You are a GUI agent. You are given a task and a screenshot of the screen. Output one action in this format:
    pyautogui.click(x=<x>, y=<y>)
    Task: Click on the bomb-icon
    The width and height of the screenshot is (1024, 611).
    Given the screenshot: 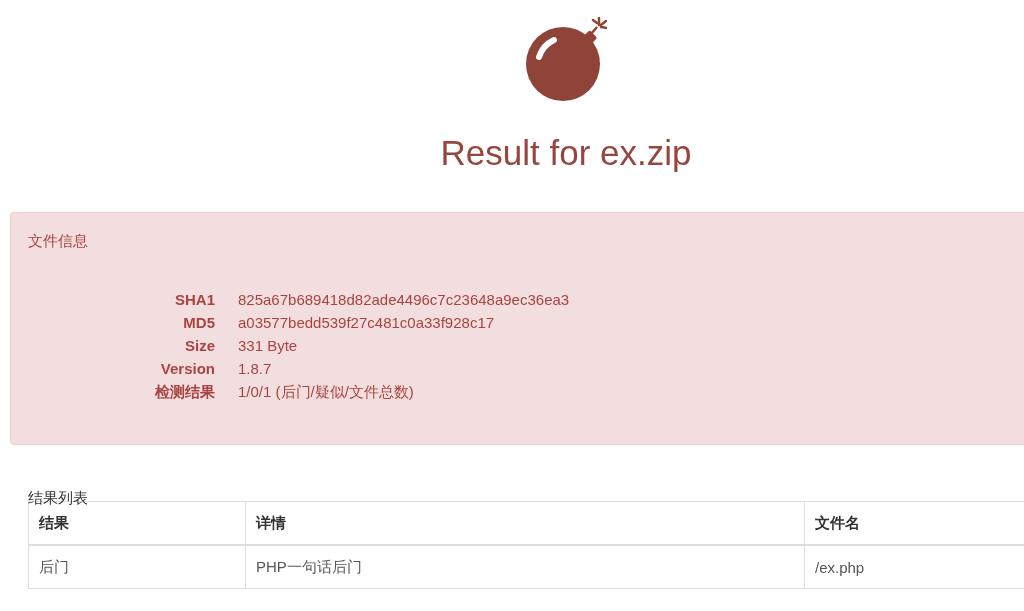 What is the action you would take?
    pyautogui.click(x=565, y=59)
    